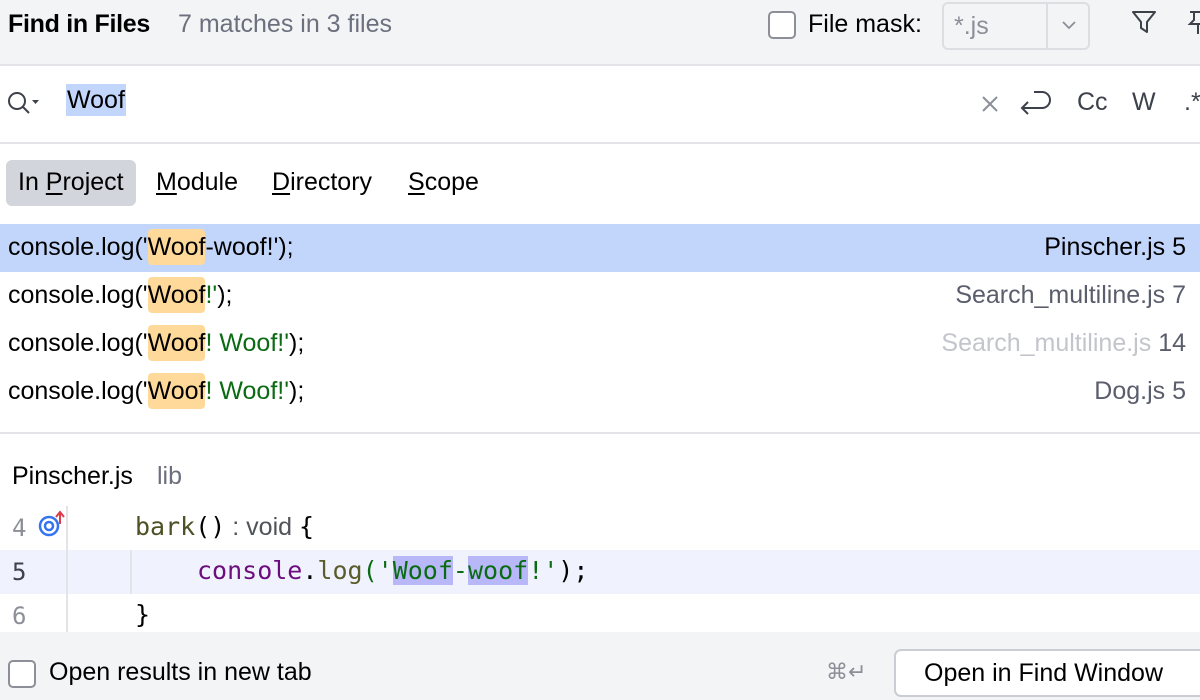 This screenshot has width=1200, height=700. I want to click on filter-icon, so click(1144, 22).